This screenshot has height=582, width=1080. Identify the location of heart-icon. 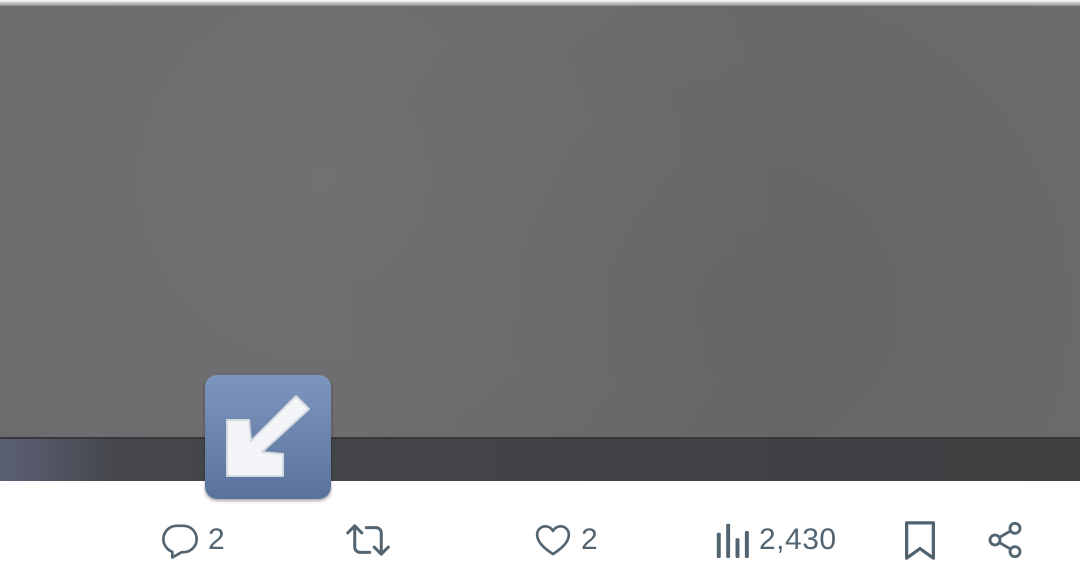
(553, 540).